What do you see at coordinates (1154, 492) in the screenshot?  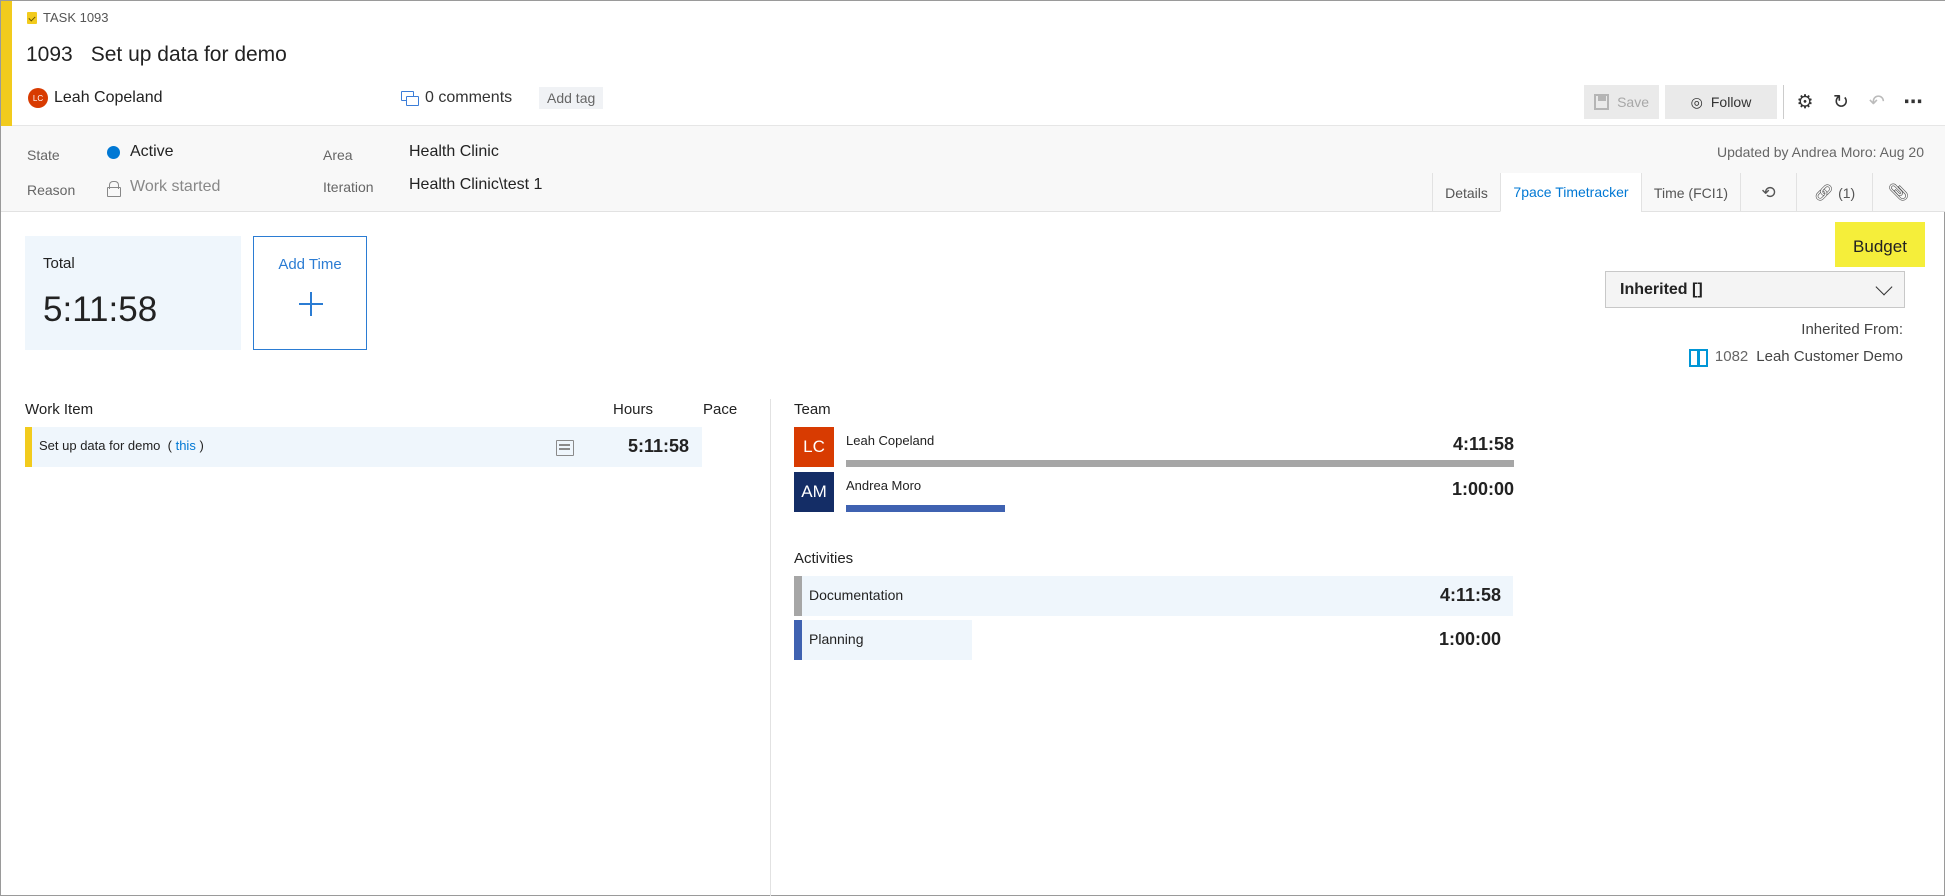 I see `team-member-row: AM Andrea Moro 1:00:00` at bounding box center [1154, 492].